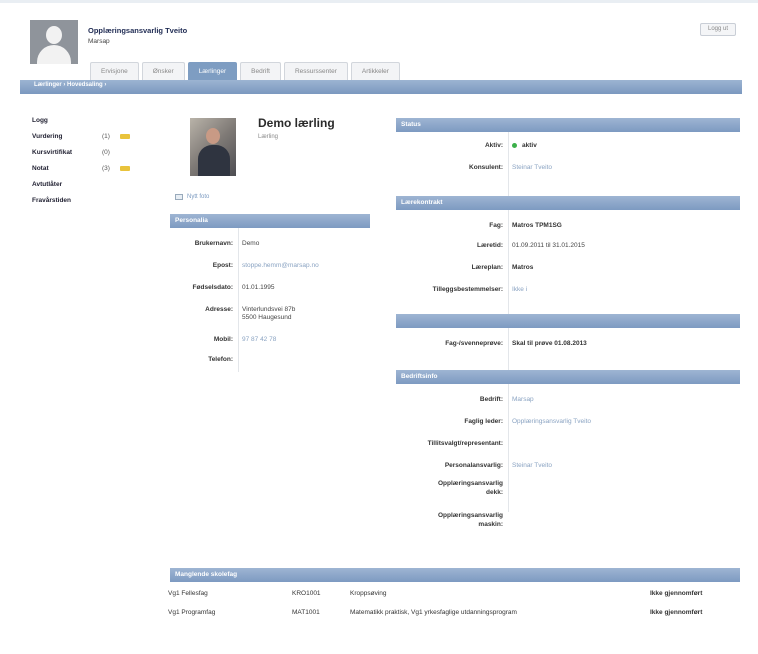 This screenshot has width=758, height=654. What do you see at coordinates (138, 30) in the screenshot?
I see `user-title: Opplæringsansvarlig Tveito` at bounding box center [138, 30].